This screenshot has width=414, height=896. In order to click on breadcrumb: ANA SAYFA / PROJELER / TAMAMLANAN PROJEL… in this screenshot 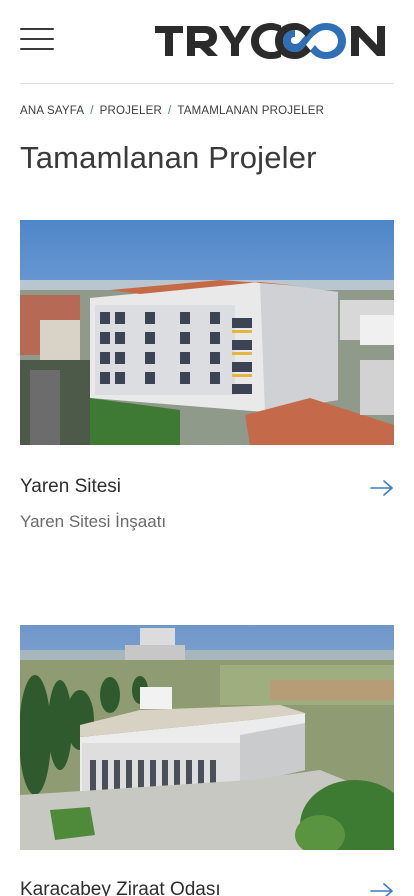, I will do `click(172, 111)`.